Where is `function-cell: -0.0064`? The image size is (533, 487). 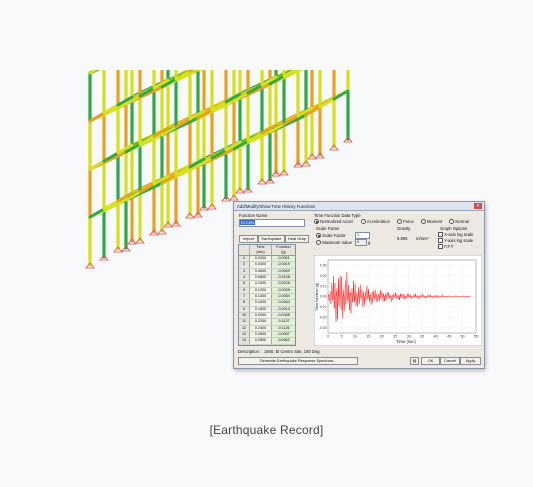
function-cell: -0.0064 is located at coordinates (283, 303).